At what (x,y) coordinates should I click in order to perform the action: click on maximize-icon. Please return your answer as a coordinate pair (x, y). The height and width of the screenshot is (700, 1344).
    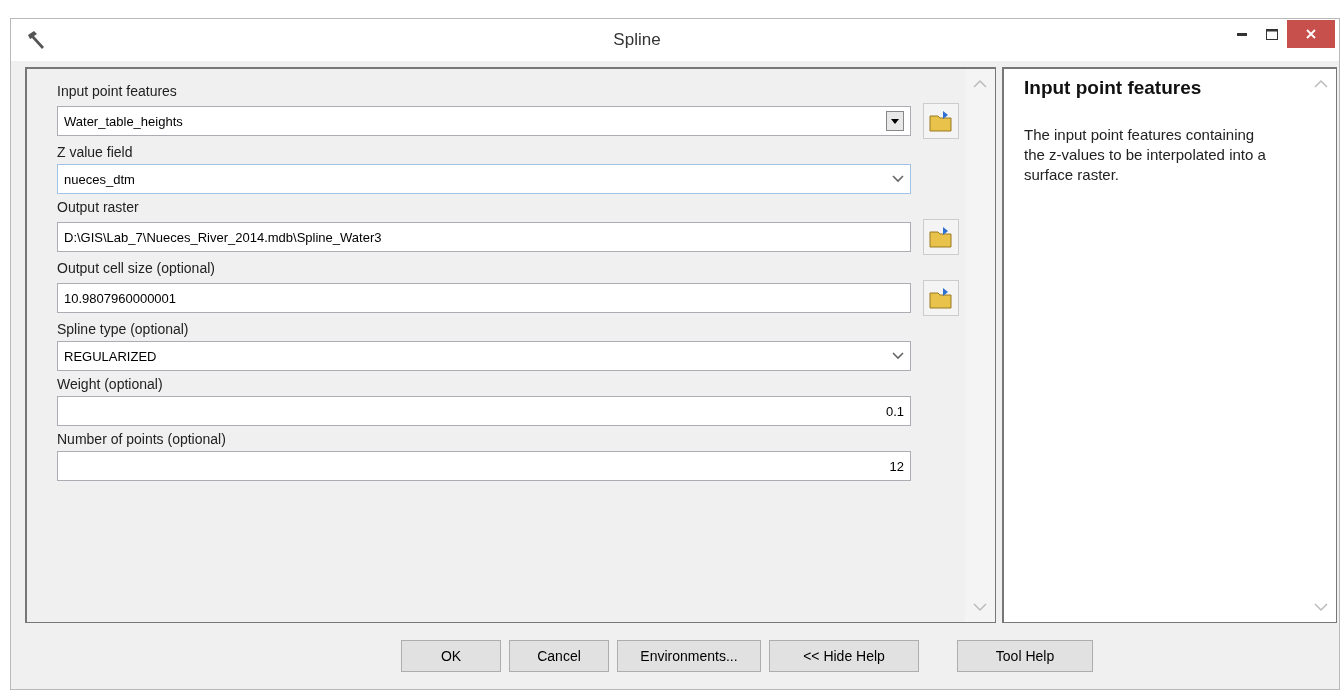
    Looking at the image, I should click on (1272, 34).